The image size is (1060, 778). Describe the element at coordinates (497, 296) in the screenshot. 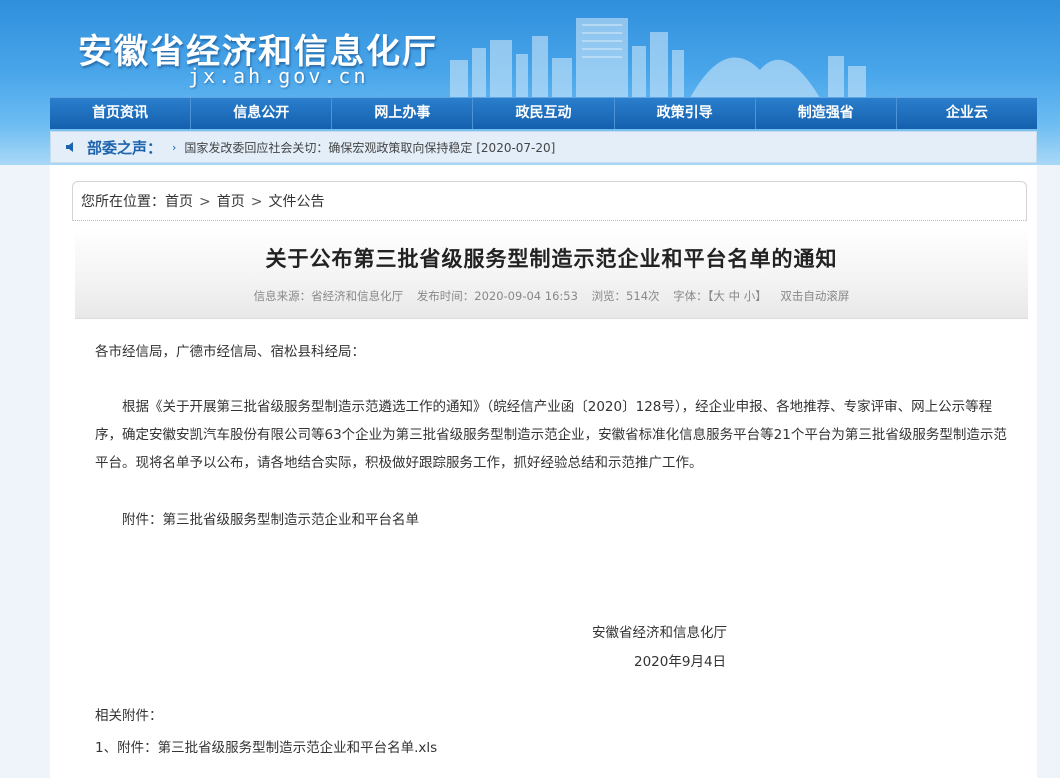

I see `meta-time: 发布时间：2020-09-04 16:53` at that location.